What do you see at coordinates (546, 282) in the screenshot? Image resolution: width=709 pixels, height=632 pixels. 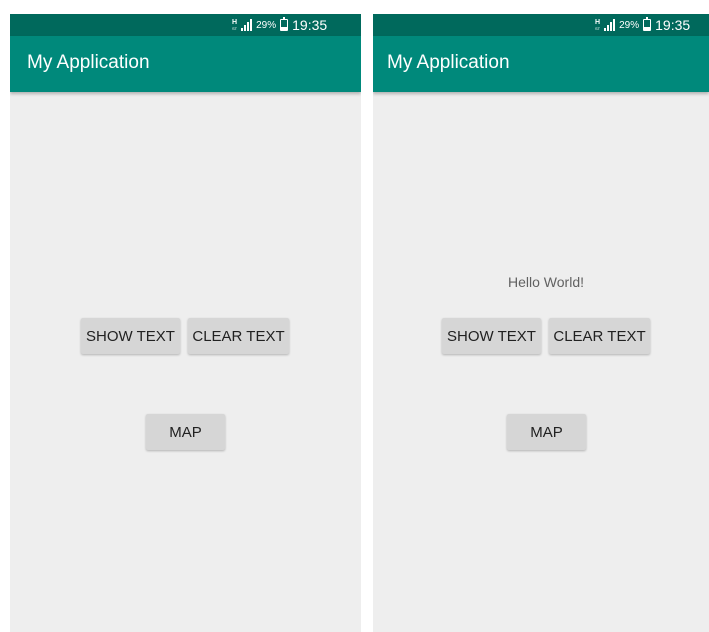 I see `hello-text: Hello World!` at bounding box center [546, 282].